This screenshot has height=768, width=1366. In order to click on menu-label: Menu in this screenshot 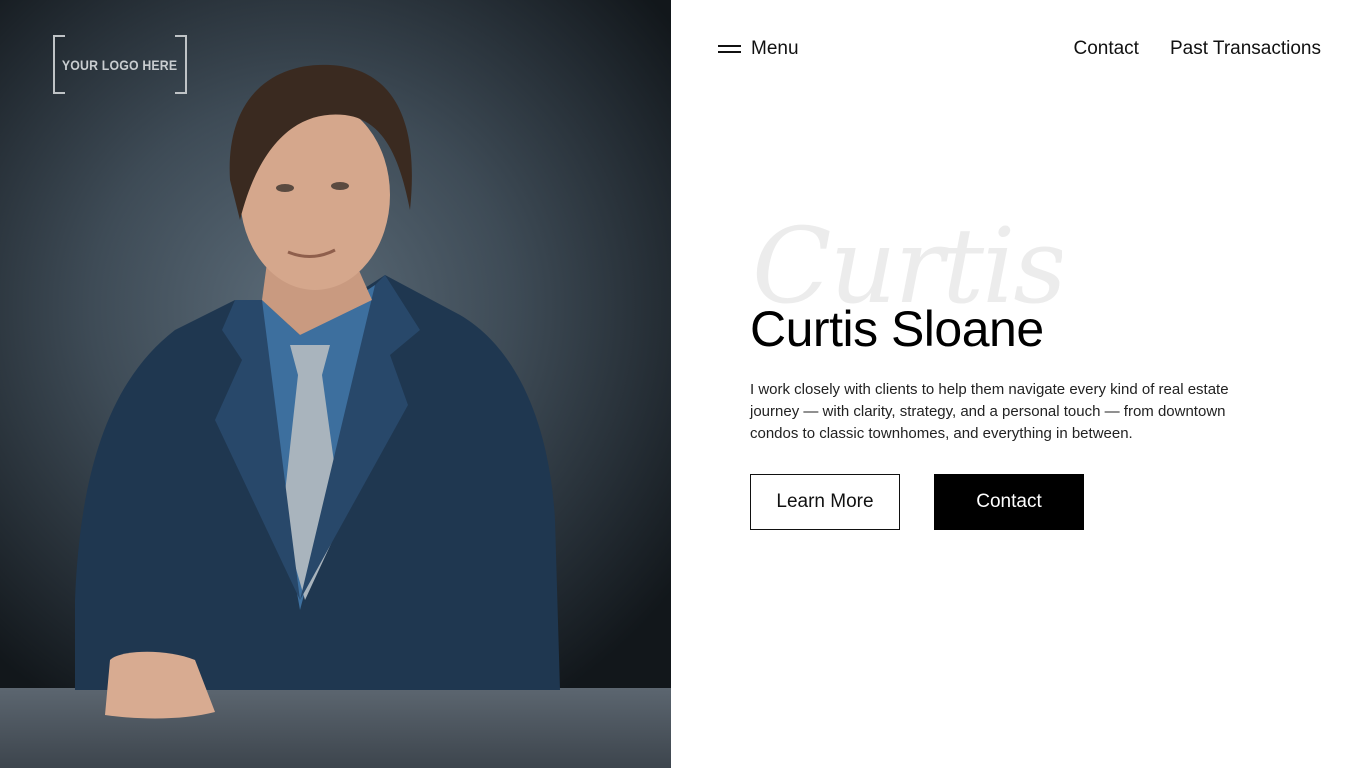, I will do `click(775, 48)`.